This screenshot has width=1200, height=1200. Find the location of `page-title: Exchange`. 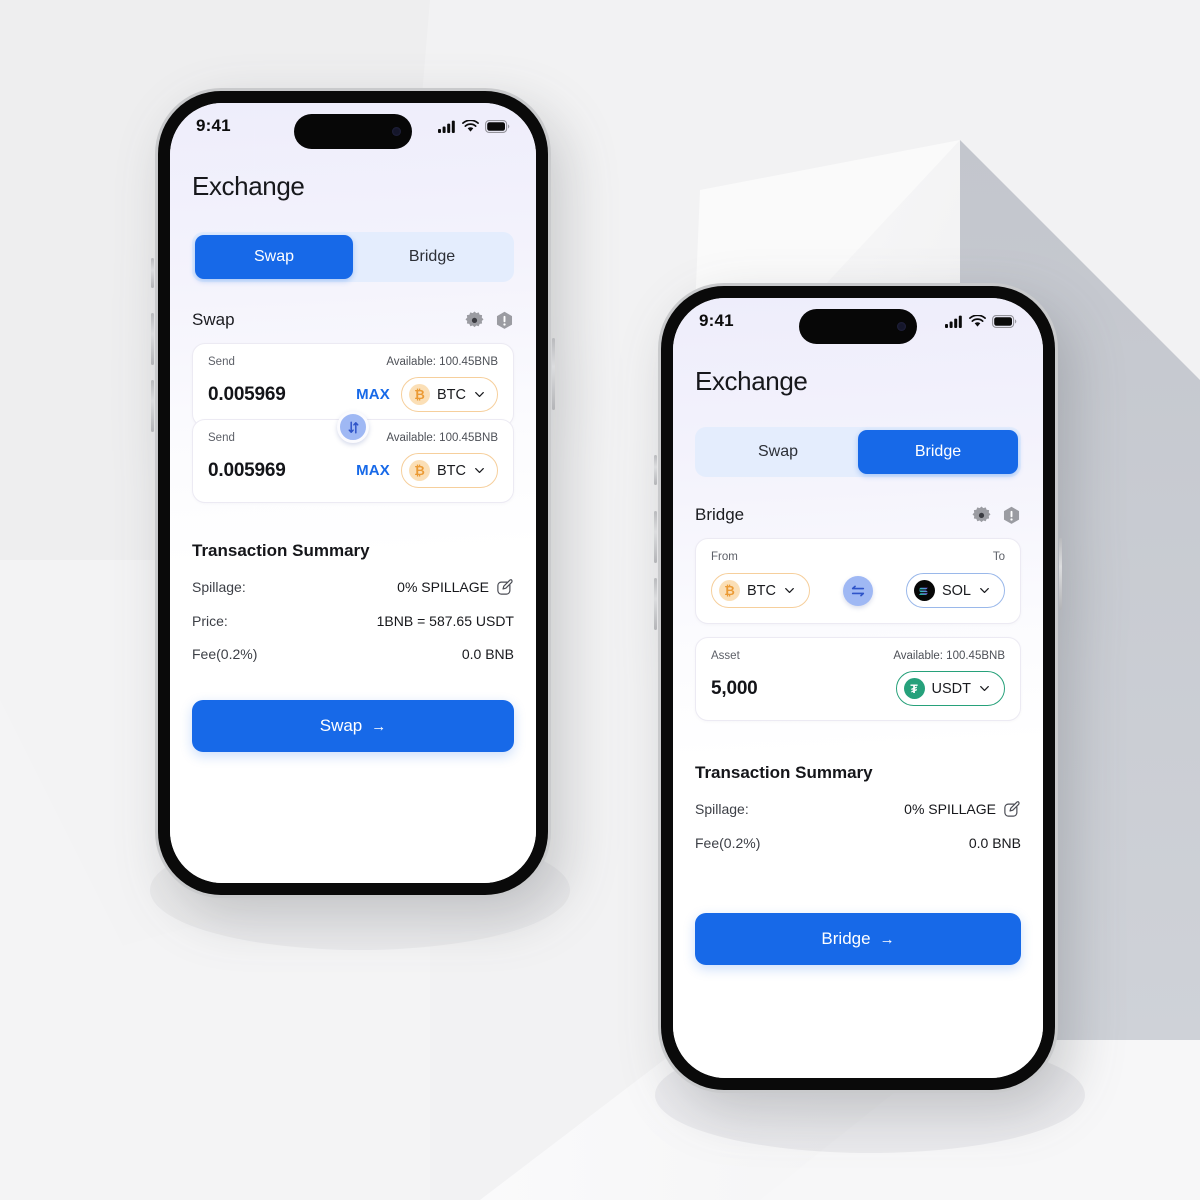

page-title: Exchange is located at coordinates (751, 381).